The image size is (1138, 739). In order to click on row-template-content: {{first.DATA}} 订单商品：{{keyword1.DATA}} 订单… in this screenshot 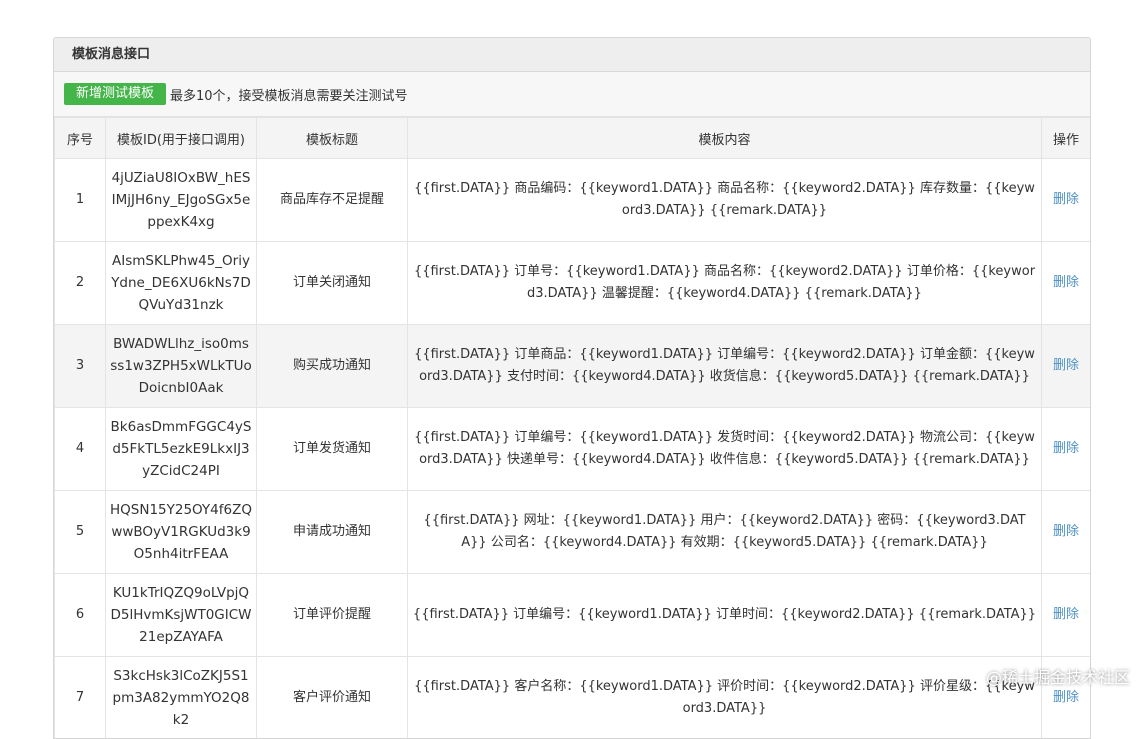, I will do `click(725, 366)`.